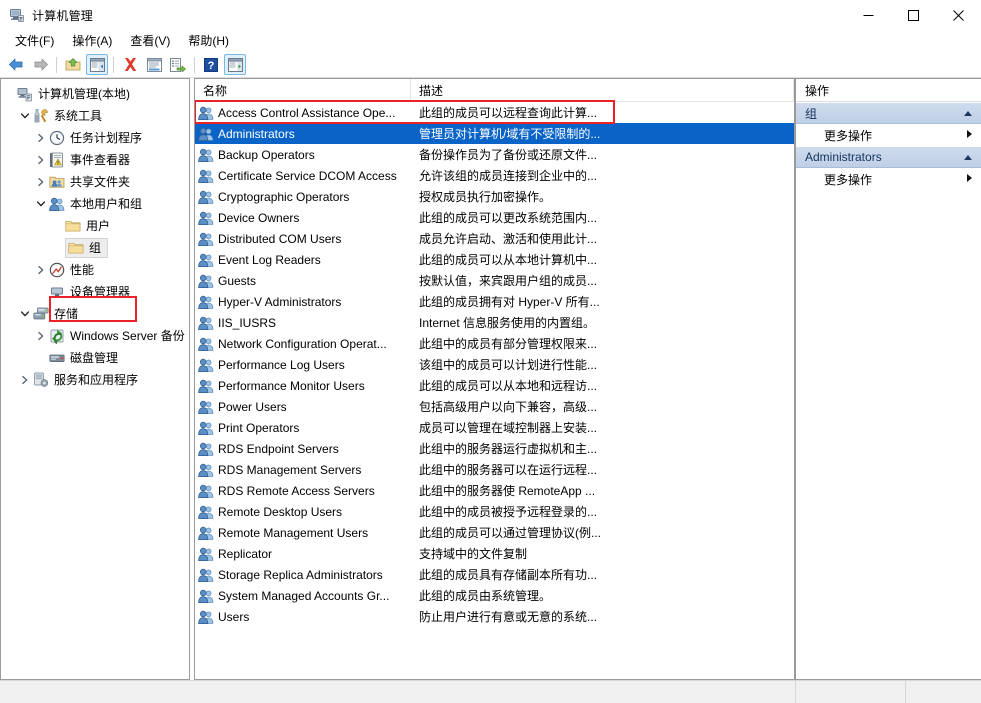  Describe the element at coordinates (178, 64) in the screenshot. I see `export-list-icon` at that location.